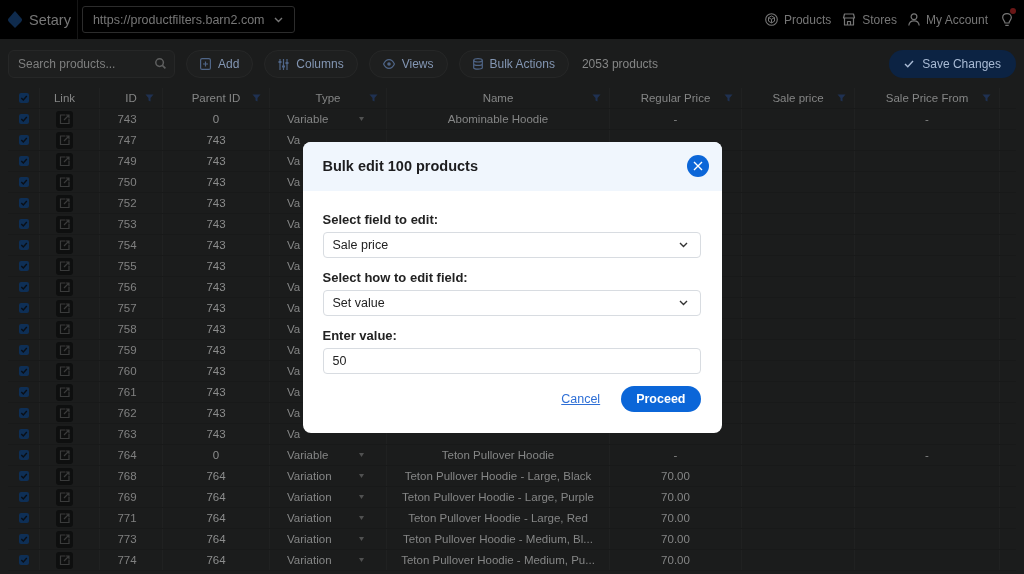 This screenshot has height=574, width=1024. What do you see at coordinates (64, 98) in the screenshot?
I see `column-header: Link` at bounding box center [64, 98].